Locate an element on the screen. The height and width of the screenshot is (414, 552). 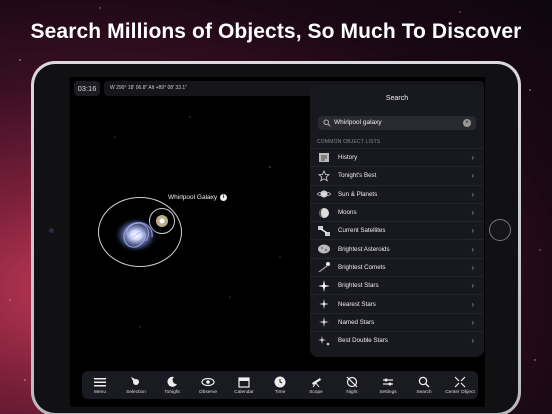
list-item: Brightest Comets › is located at coordinates (397, 266).